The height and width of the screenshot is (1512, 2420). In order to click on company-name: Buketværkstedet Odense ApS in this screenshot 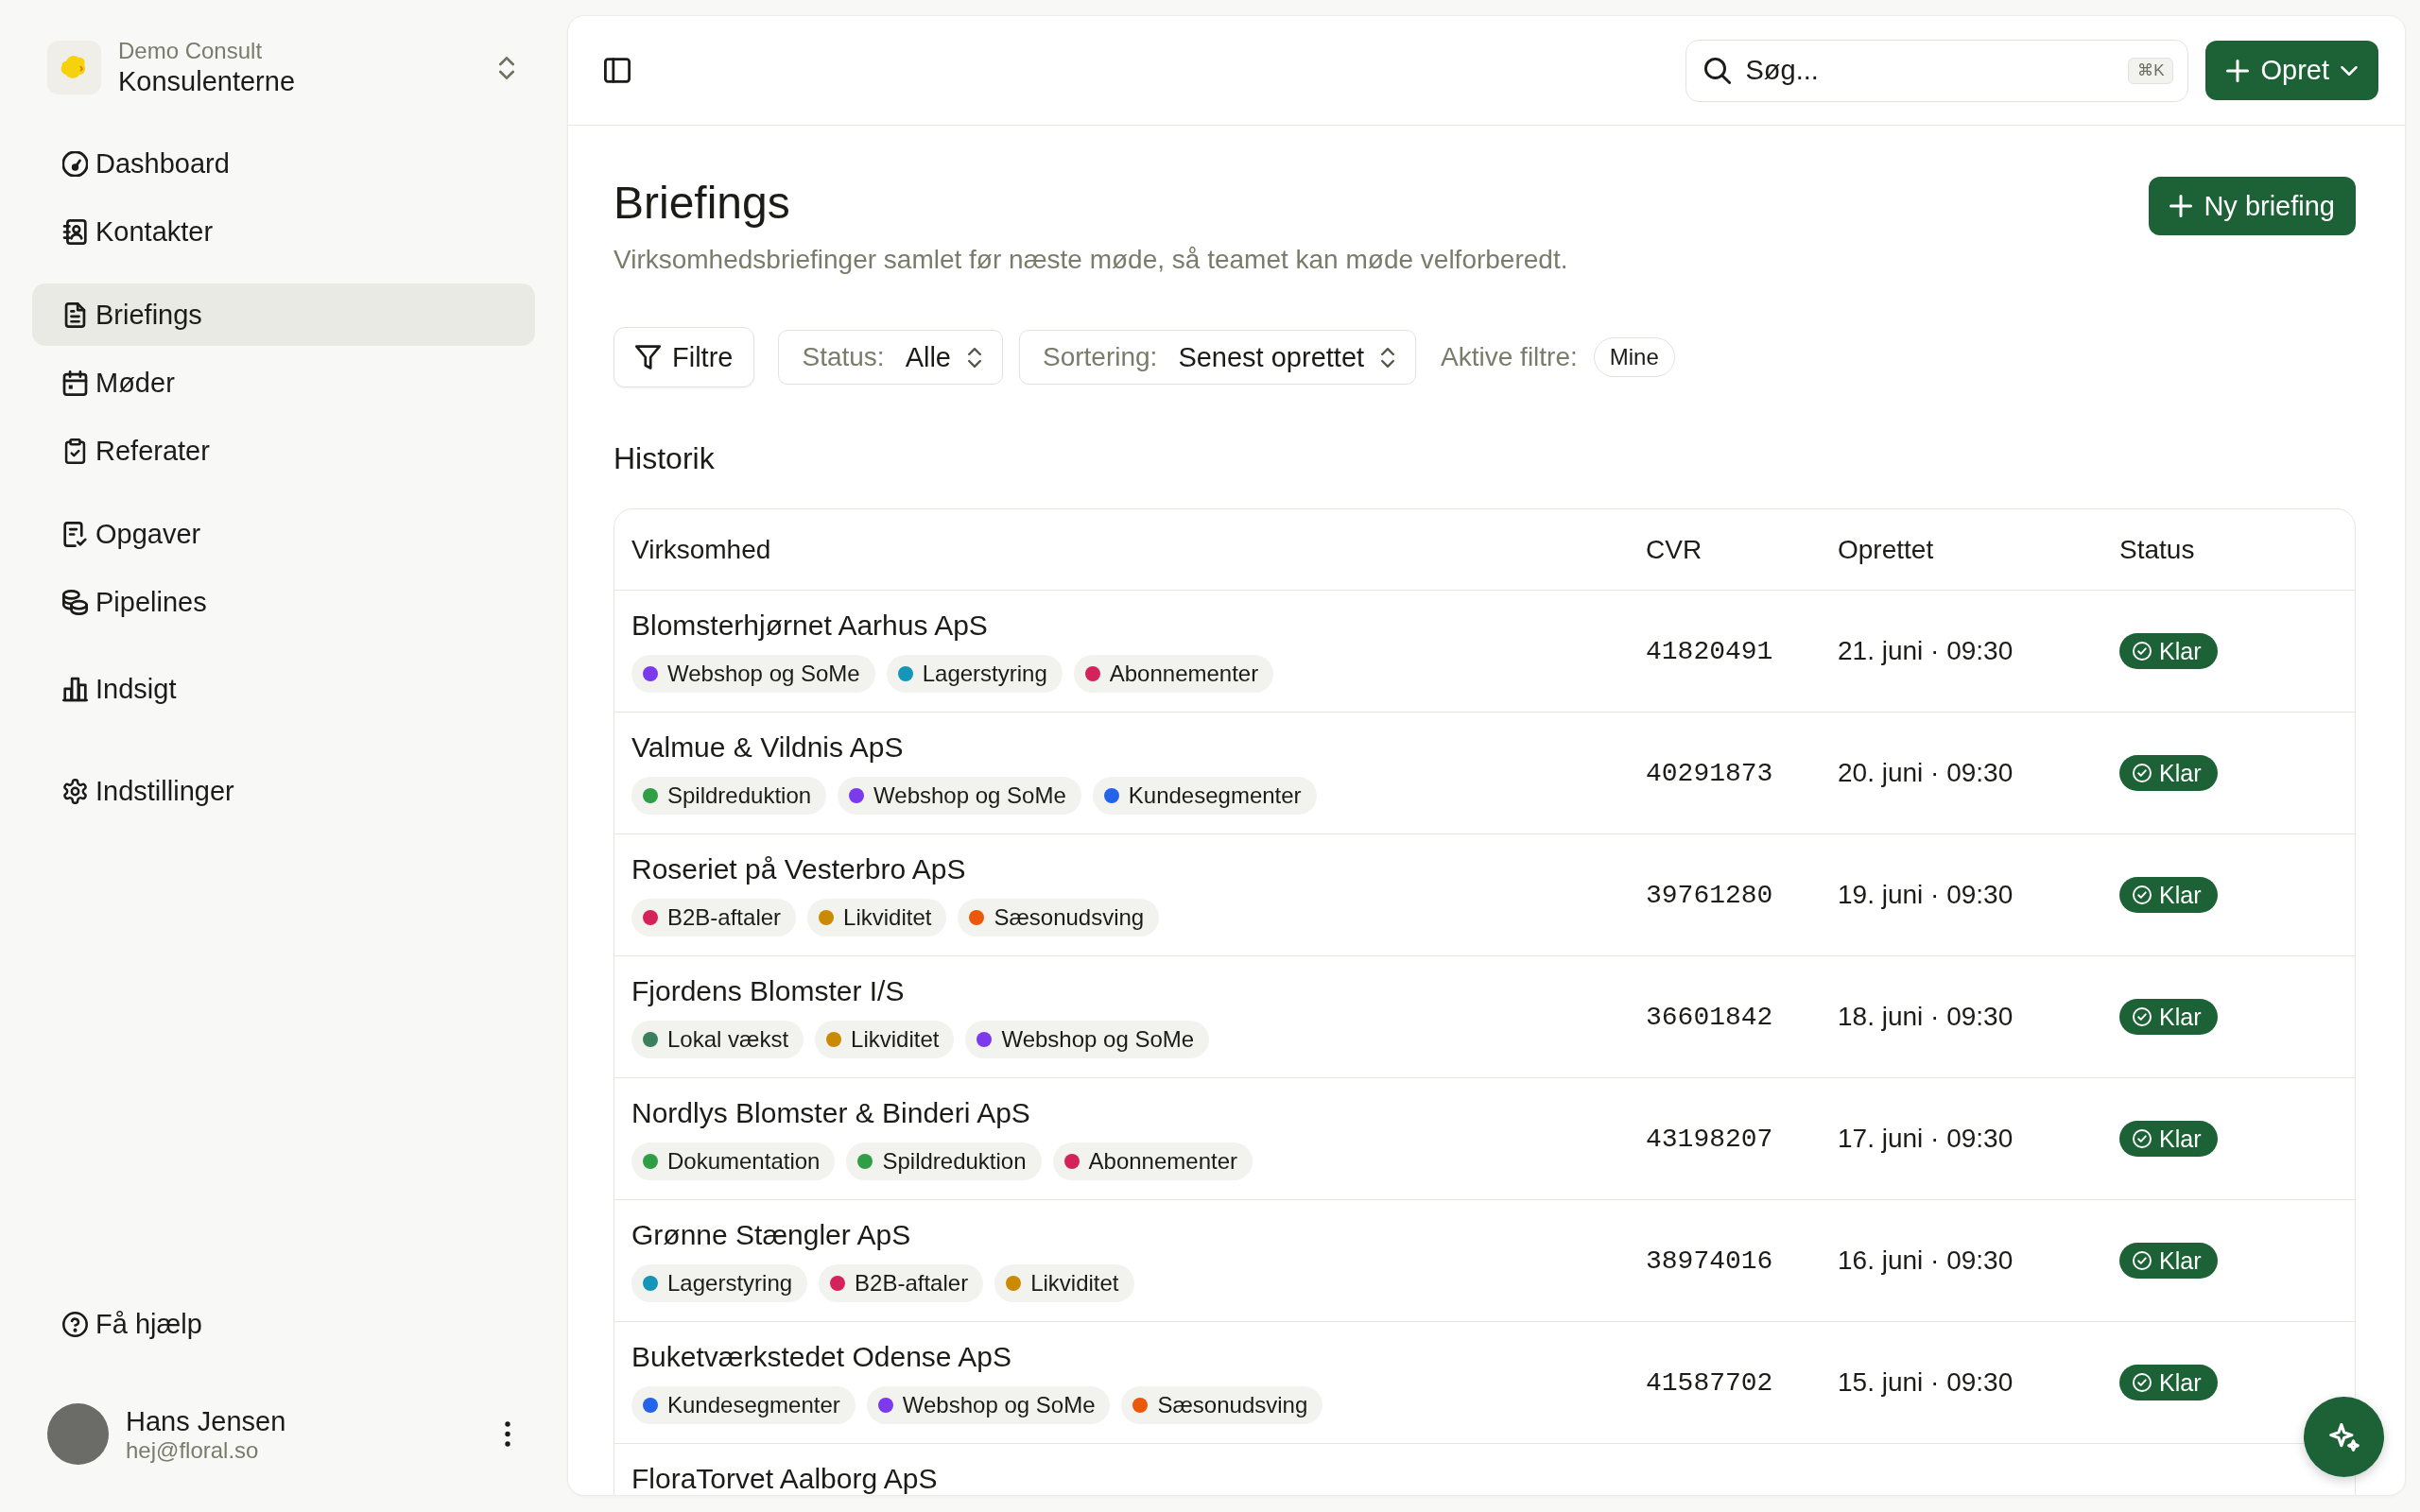, I will do `click(821, 1357)`.